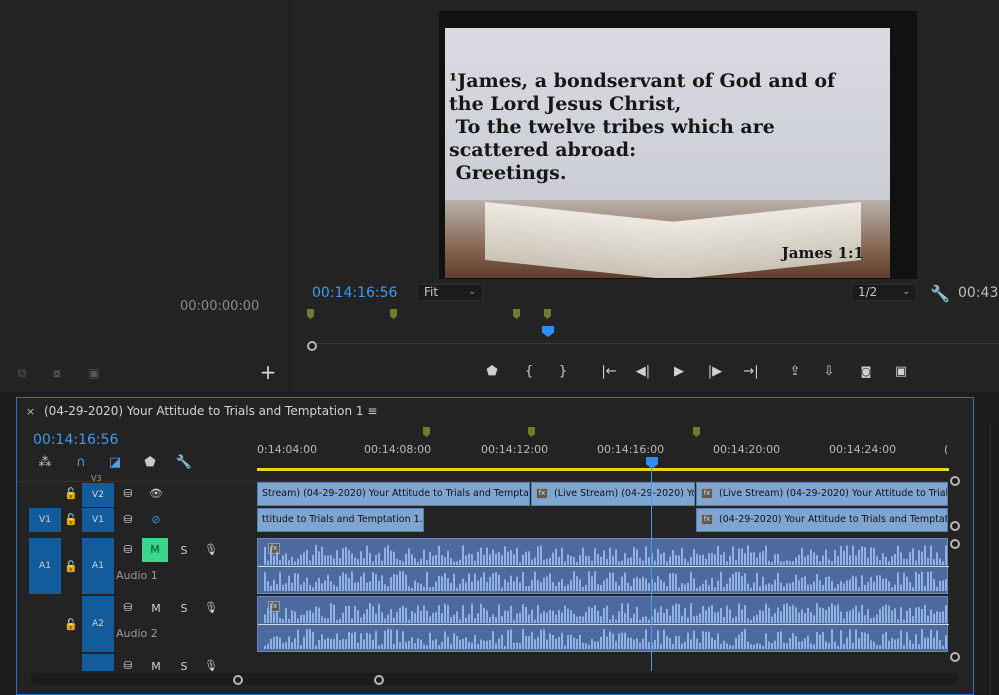 This screenshot has width=999, height=695. I want to click on video-clip: ttitude to Trials and Temptation 1.MTS, so click(340, 520).